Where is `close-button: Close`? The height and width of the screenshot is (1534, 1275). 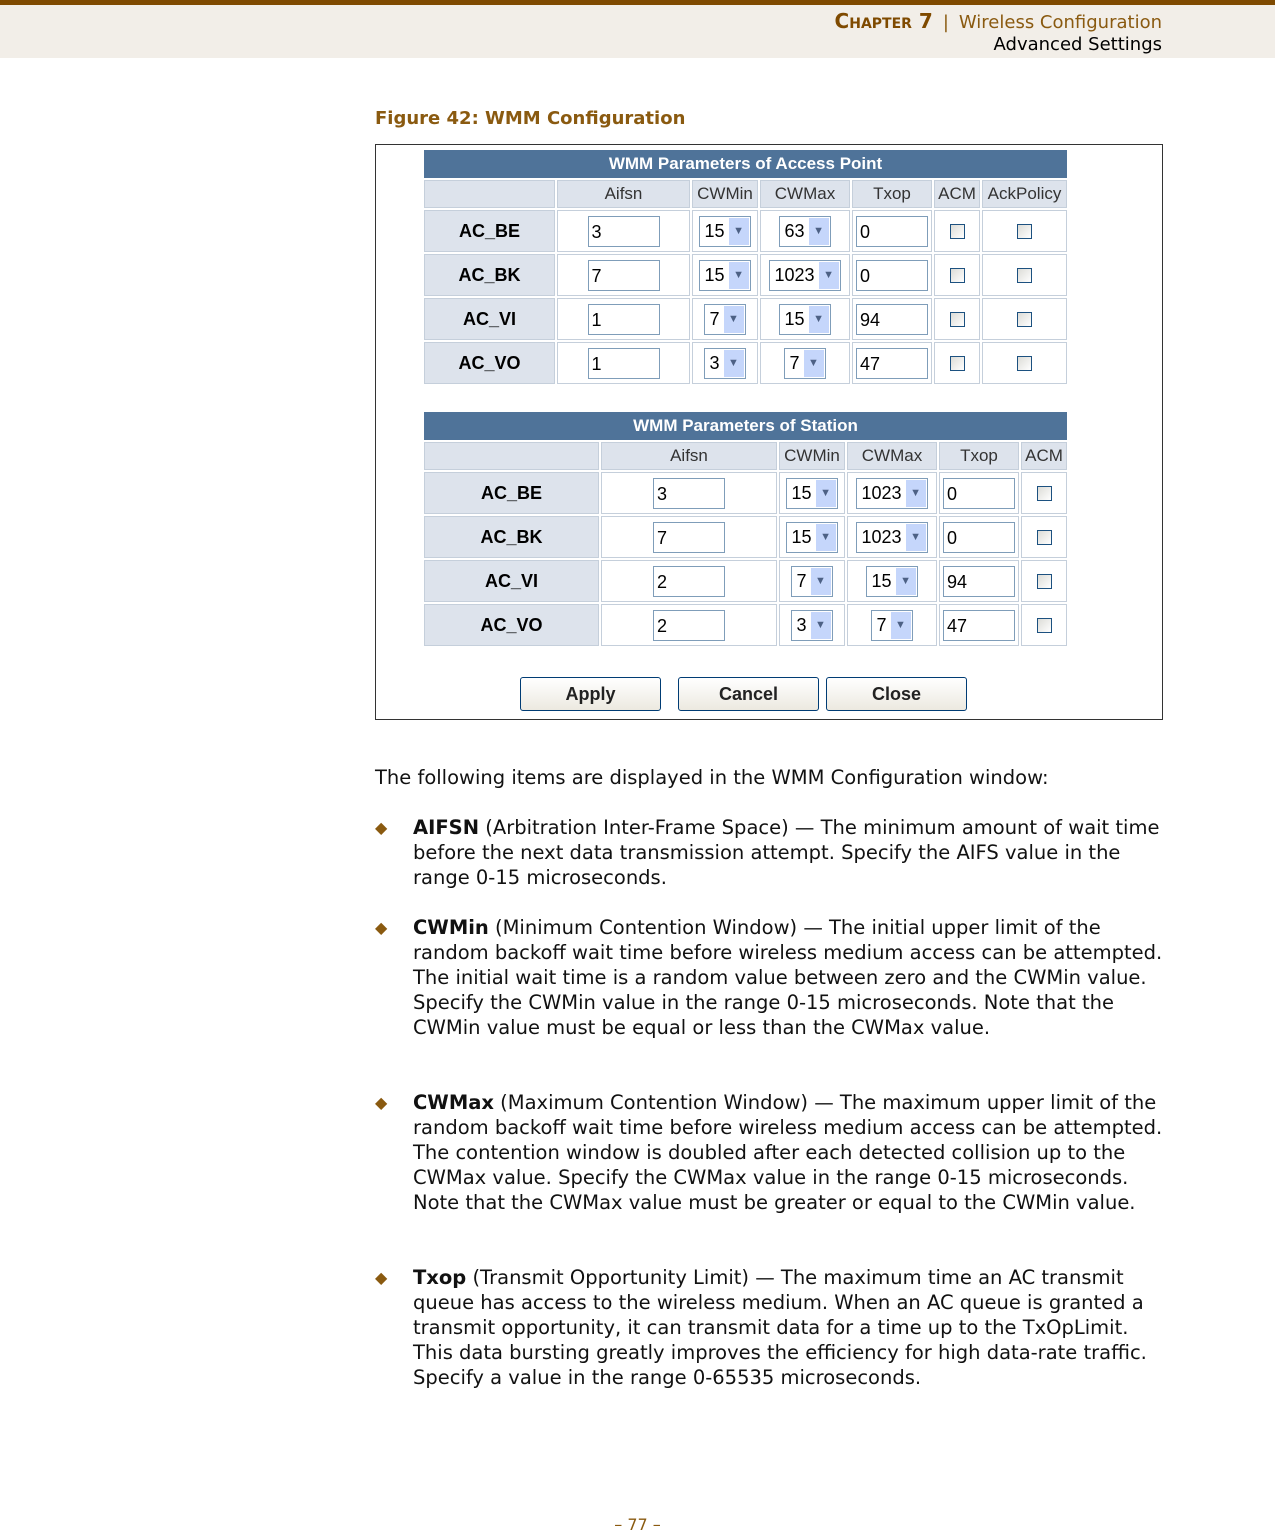 close-button: Close is located at coordinates (896, 694).